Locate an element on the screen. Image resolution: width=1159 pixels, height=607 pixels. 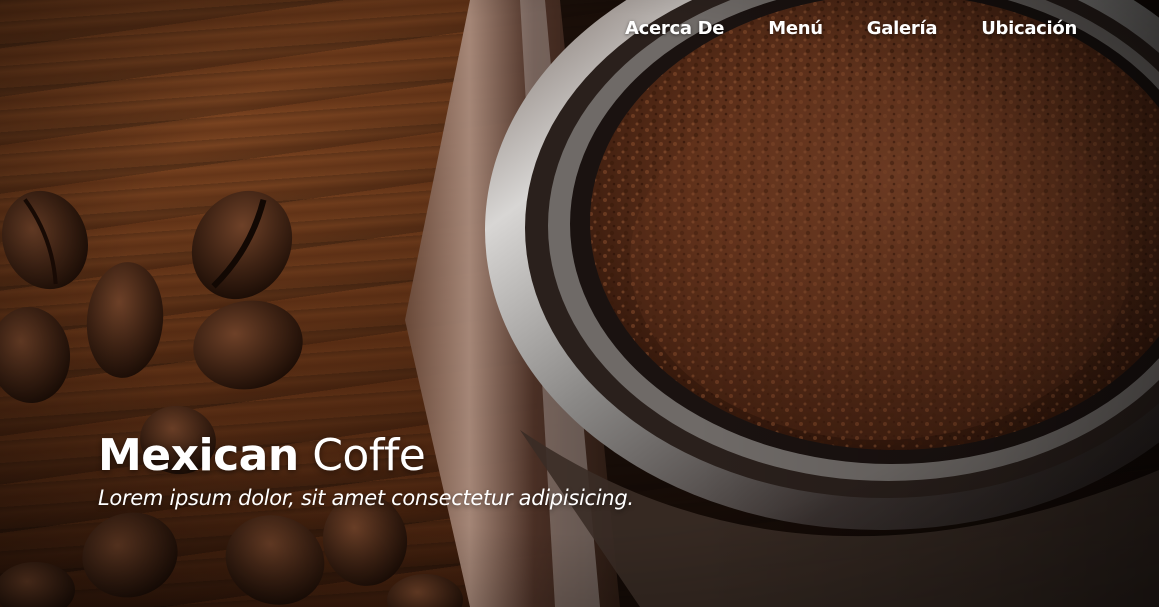
nav-link-ubicacion: Ubicación is located at coordinates (1029, 28).